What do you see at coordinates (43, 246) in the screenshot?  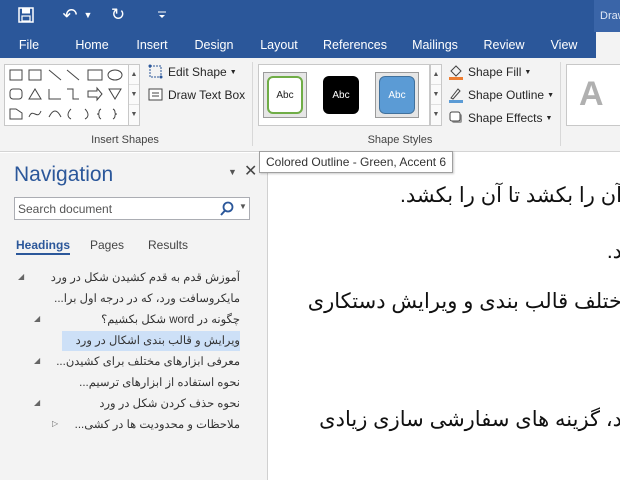 I see `tab-headings: Headings` at bounding box center [43, 246].